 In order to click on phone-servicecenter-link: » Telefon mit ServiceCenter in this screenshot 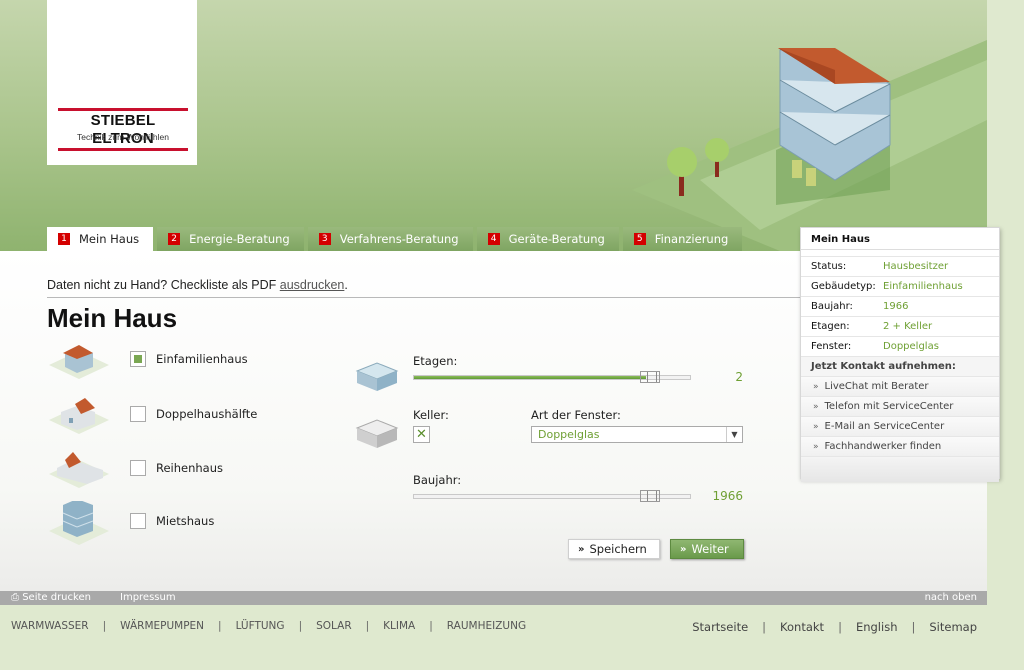, I will do `click(900, 406)`.